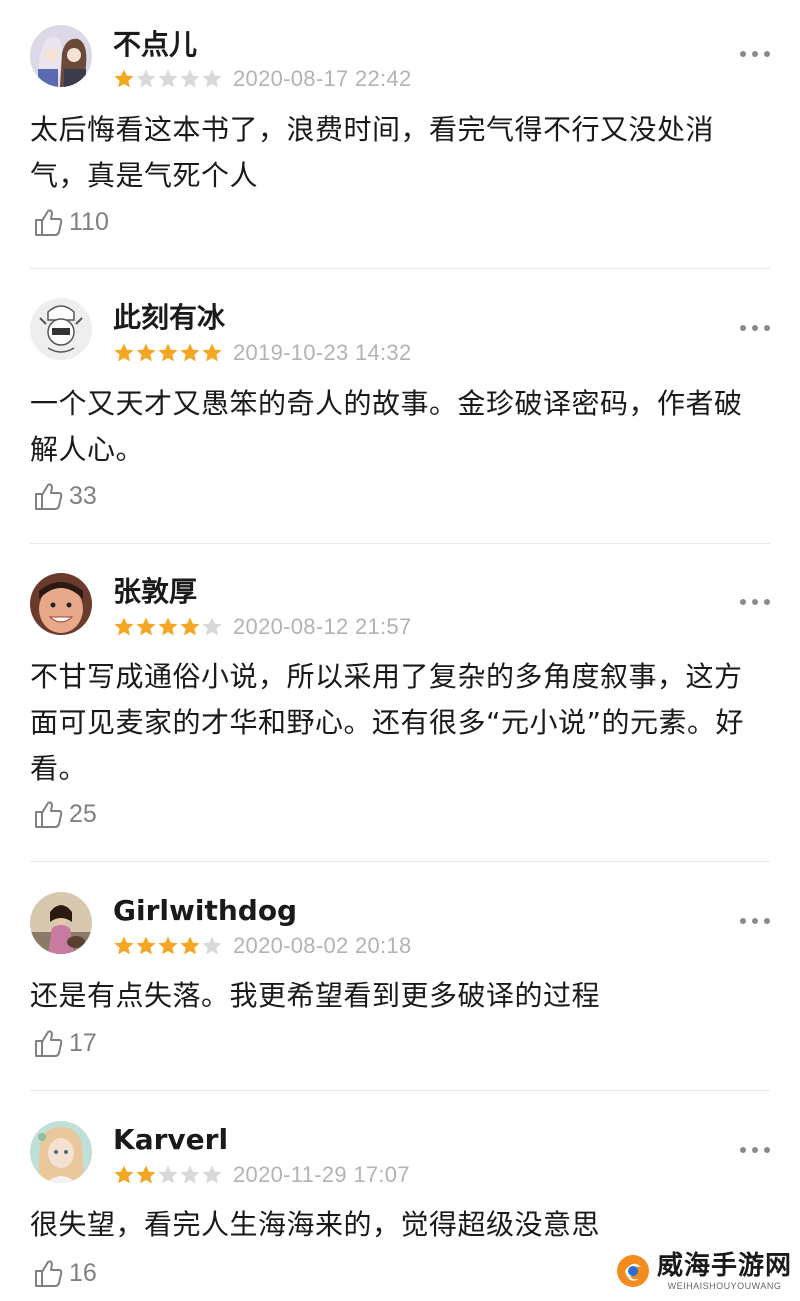  I want to click on like-button: 25, so click(65, 814).